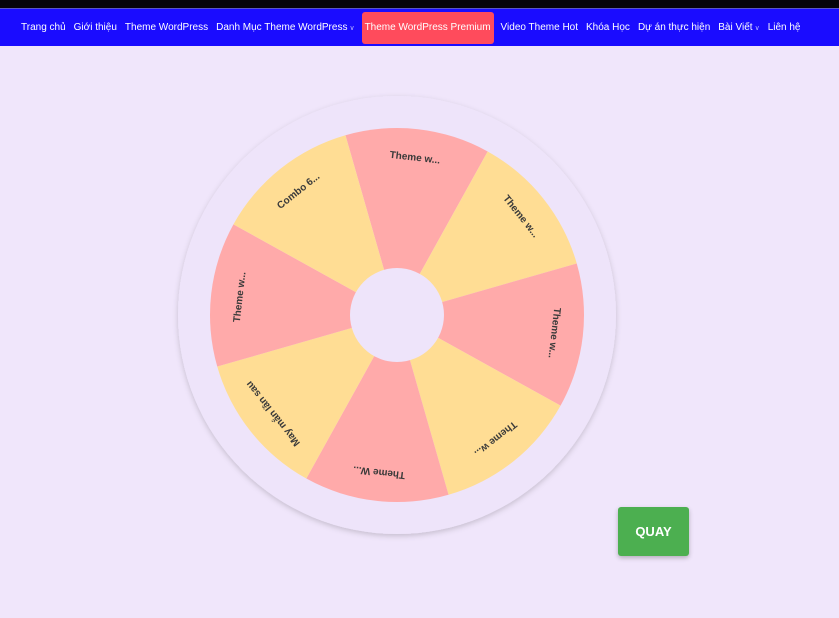 This screenshot has width=839, height=618. What do you see at coordinates (397, 315) in the screenshot?
I see `wheel-hub` at bounding box center [397, 315].